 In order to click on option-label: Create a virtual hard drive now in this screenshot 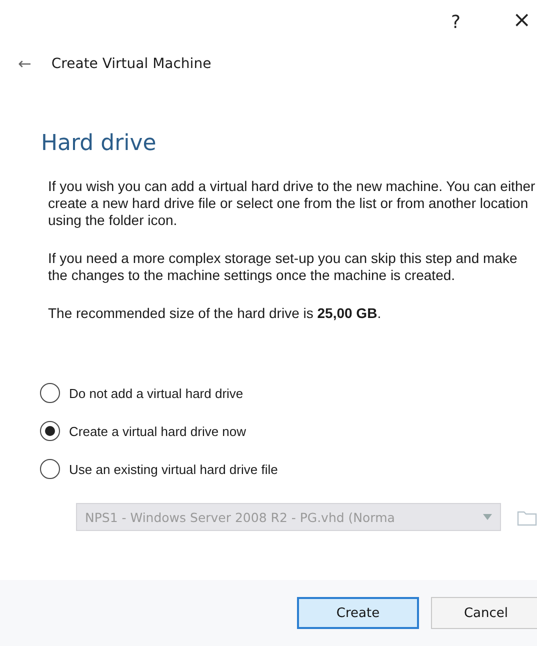, I will do `click(157, 431)`.